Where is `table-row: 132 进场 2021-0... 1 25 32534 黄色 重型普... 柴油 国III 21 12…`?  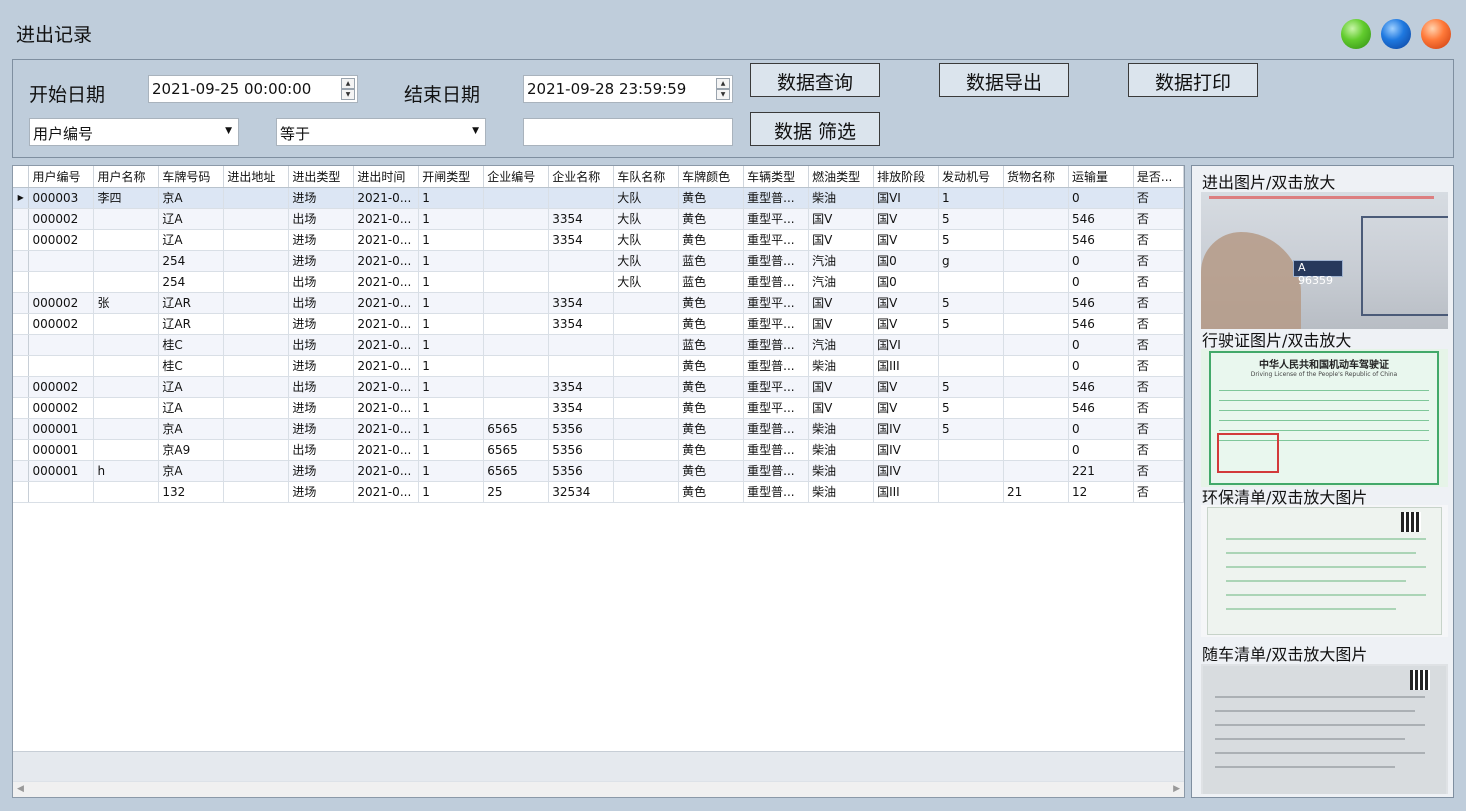 table-row: 132 进场 2021-0... 1 25 32534 黄色 重型普... 柴油 国III 21 12… is located at coordinates (598, 492).